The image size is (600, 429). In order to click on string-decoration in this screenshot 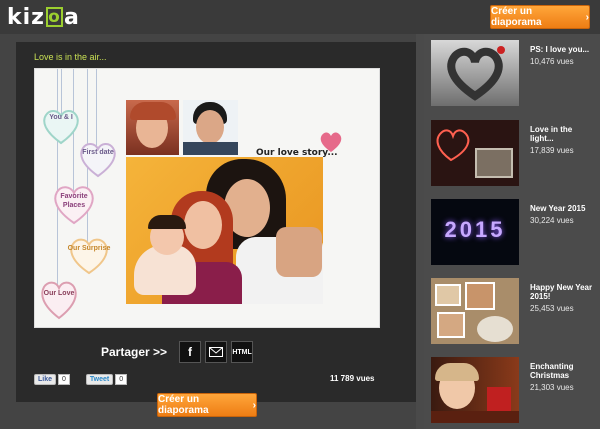, I will do `click(57, 178)`.